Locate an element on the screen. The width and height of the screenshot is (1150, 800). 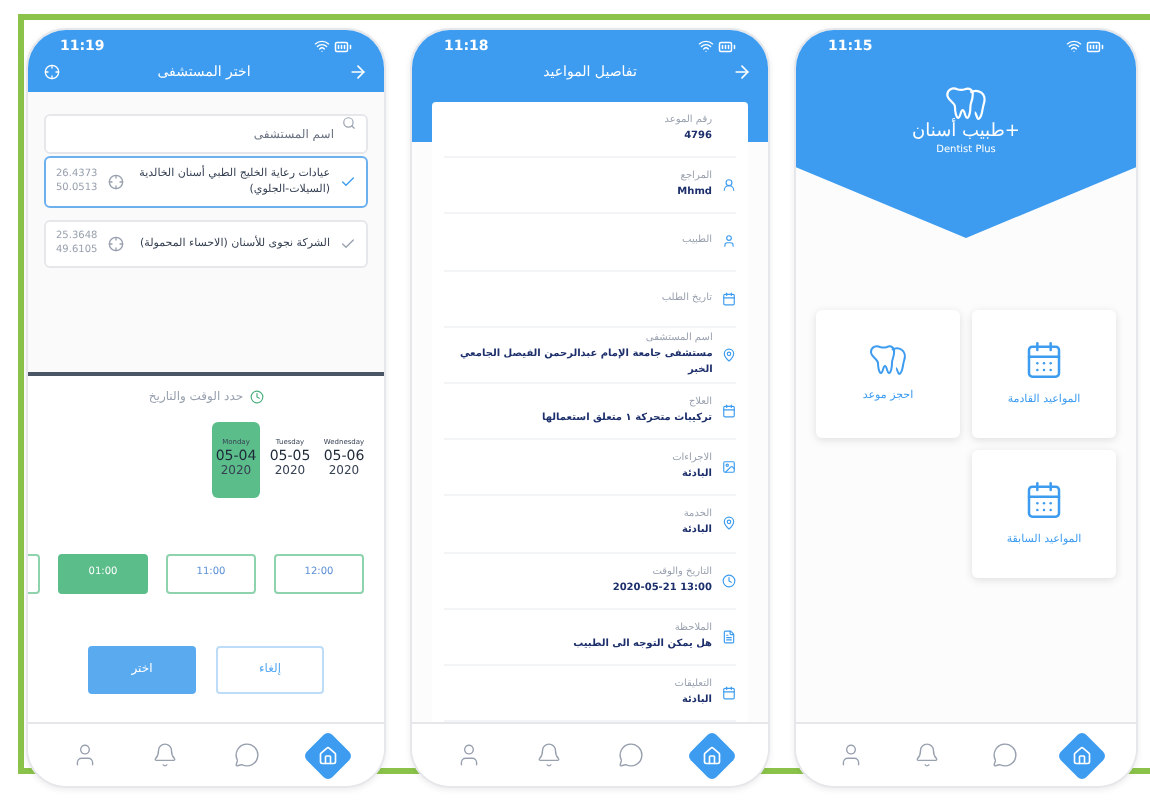
clock-icon is located at coordinates (256, 396).